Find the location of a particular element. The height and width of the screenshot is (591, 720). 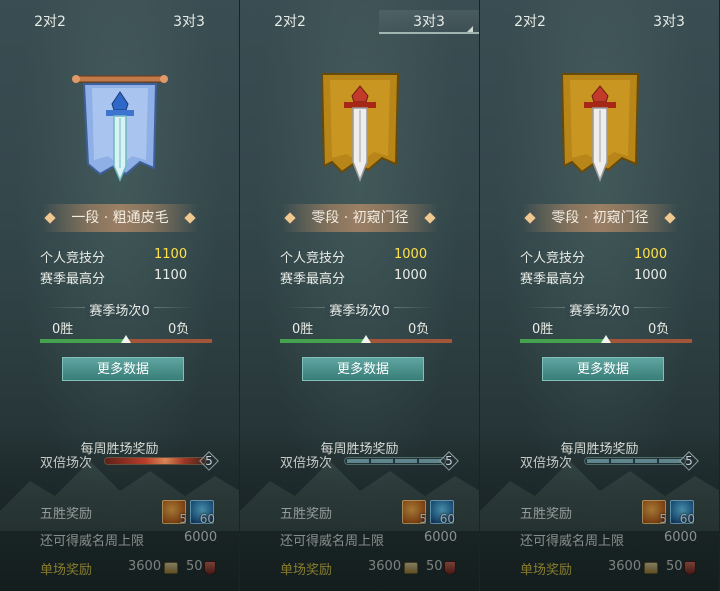

flame-progress-icon is located at coordinates (155, 461).